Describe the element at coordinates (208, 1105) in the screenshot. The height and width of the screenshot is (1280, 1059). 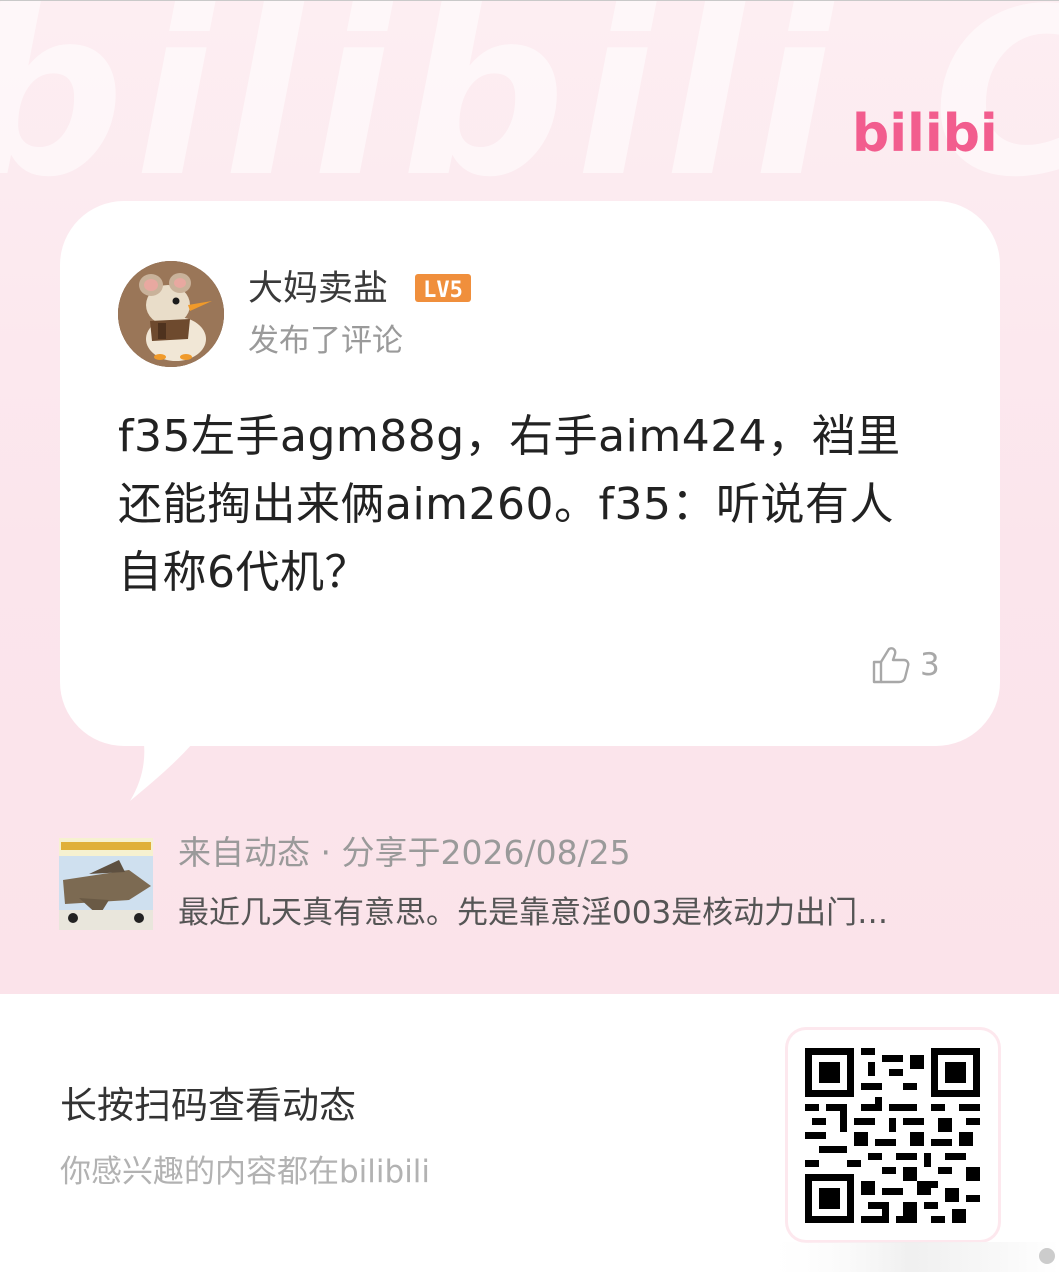
I see `qr-title: 长按扫码查看动态` at that location.